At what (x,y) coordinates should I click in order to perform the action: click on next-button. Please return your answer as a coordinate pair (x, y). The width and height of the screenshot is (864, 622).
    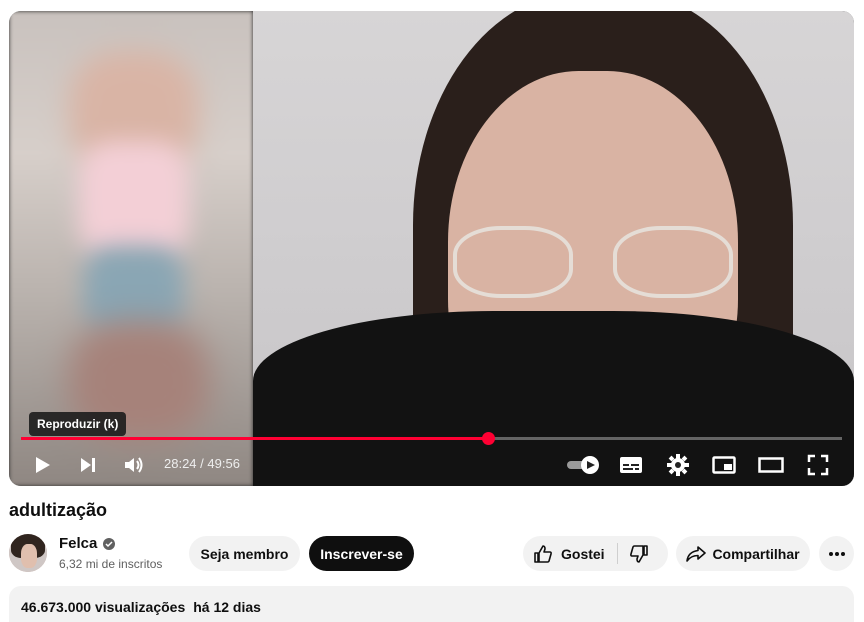
    Looking at the image, I should click on (88, 465).